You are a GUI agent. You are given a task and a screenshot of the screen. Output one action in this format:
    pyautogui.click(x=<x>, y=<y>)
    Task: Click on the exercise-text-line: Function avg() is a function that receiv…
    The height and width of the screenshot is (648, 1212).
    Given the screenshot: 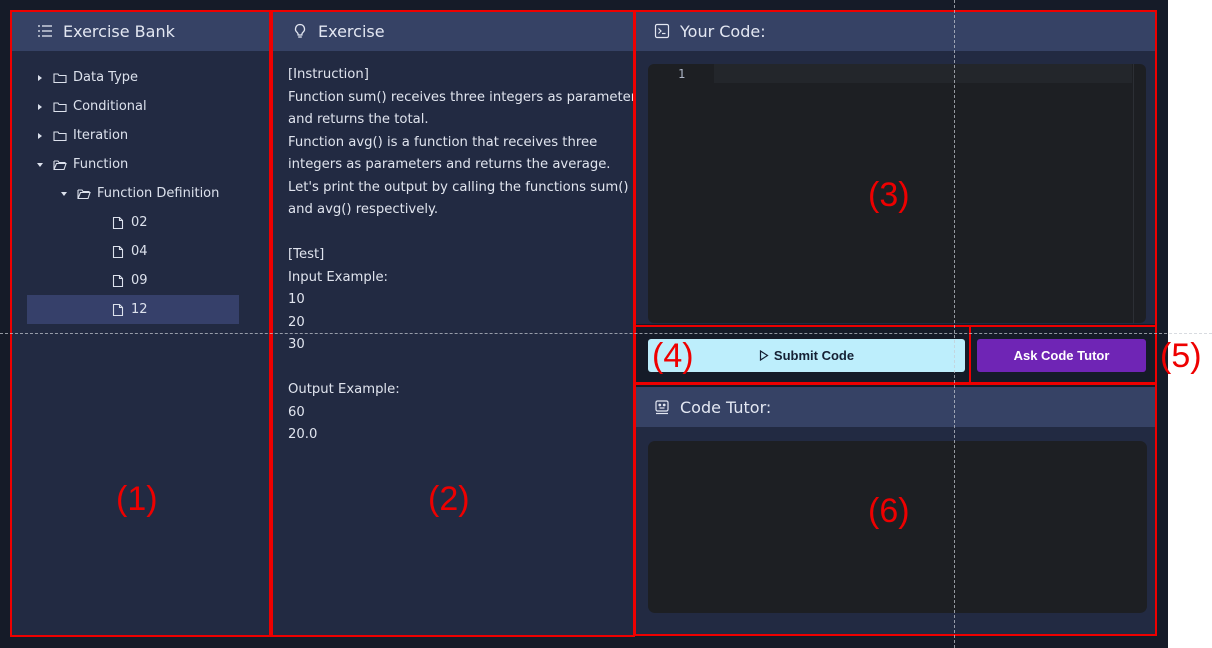 What is the action you would take?
    pyautogui.click(x=443, y=142)
    